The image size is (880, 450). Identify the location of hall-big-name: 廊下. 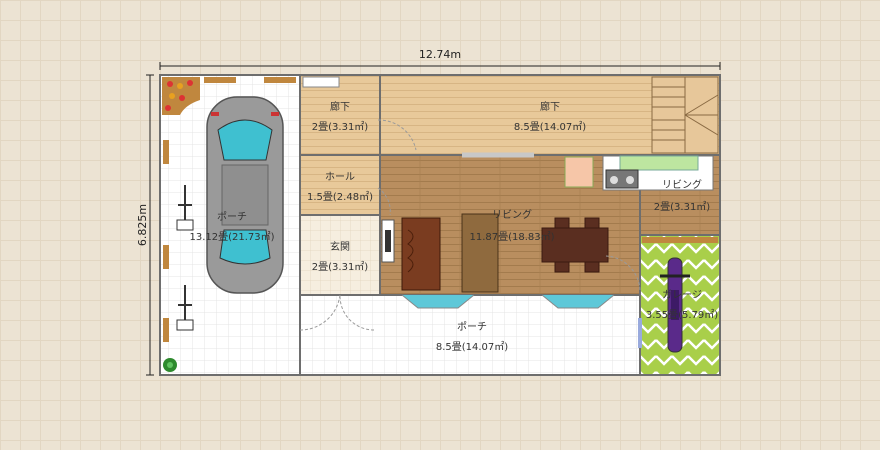
(550, 106).